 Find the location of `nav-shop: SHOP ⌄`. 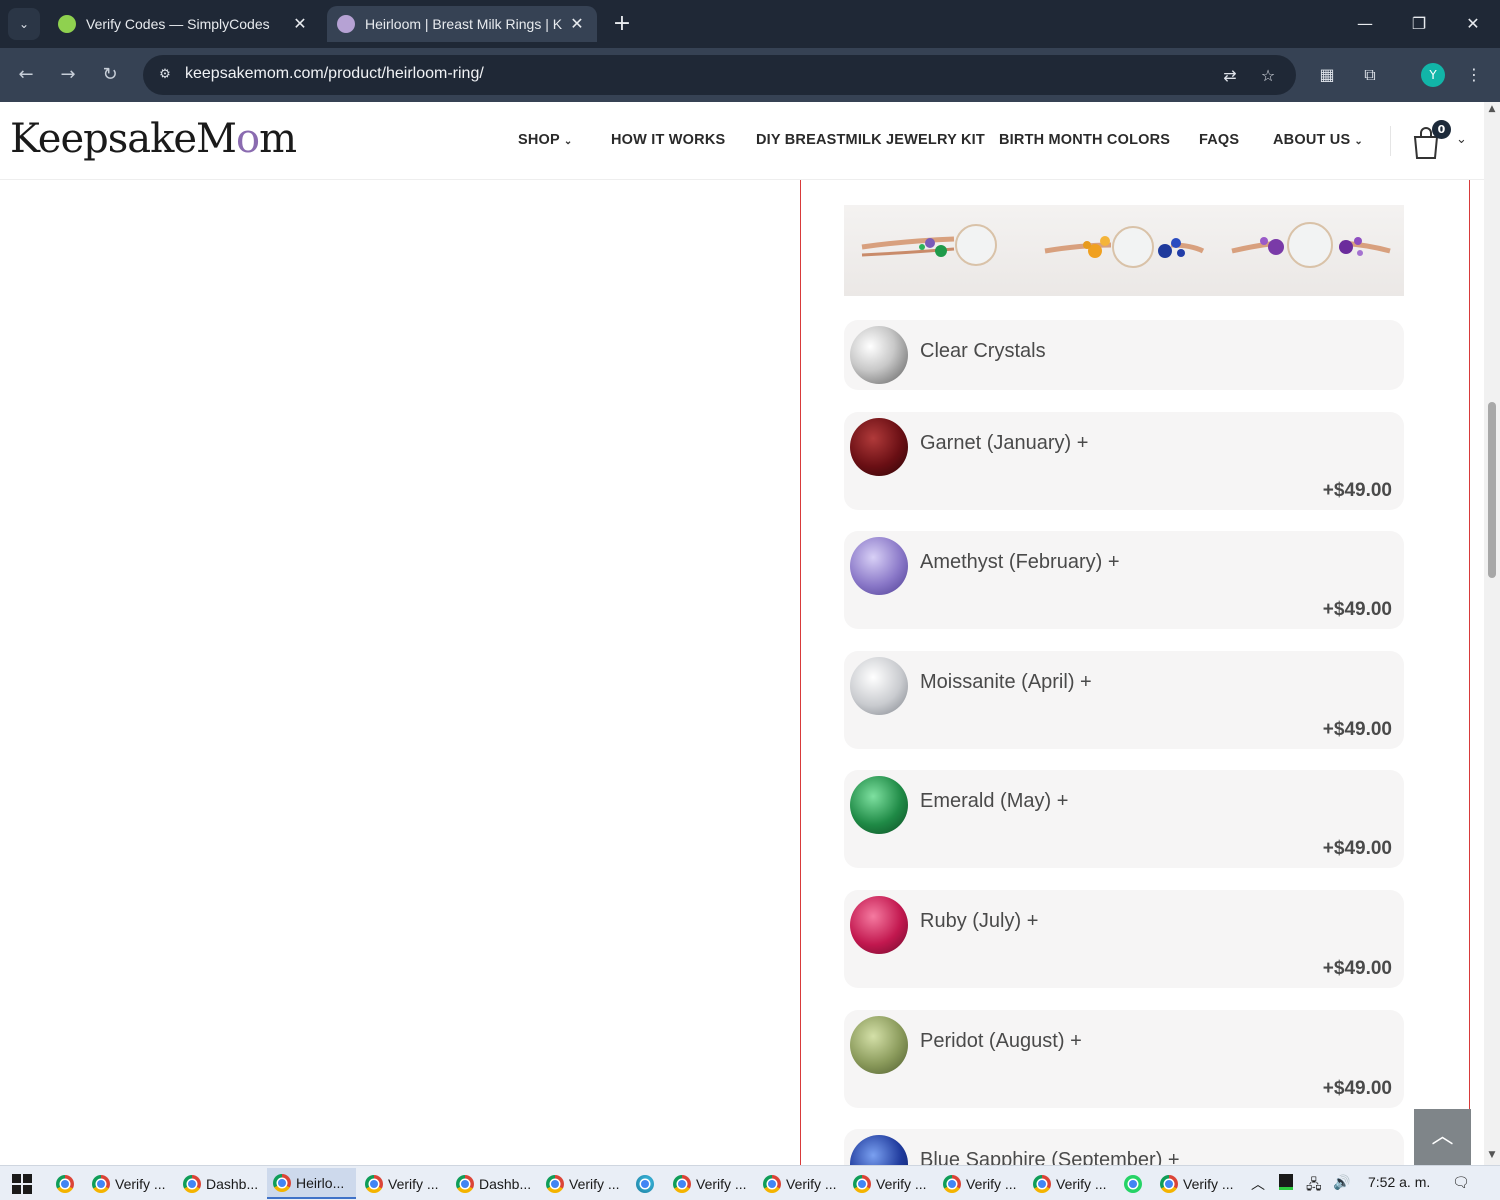

nav-shop: SHOP ⌄ is located at coordinates (545, 140).